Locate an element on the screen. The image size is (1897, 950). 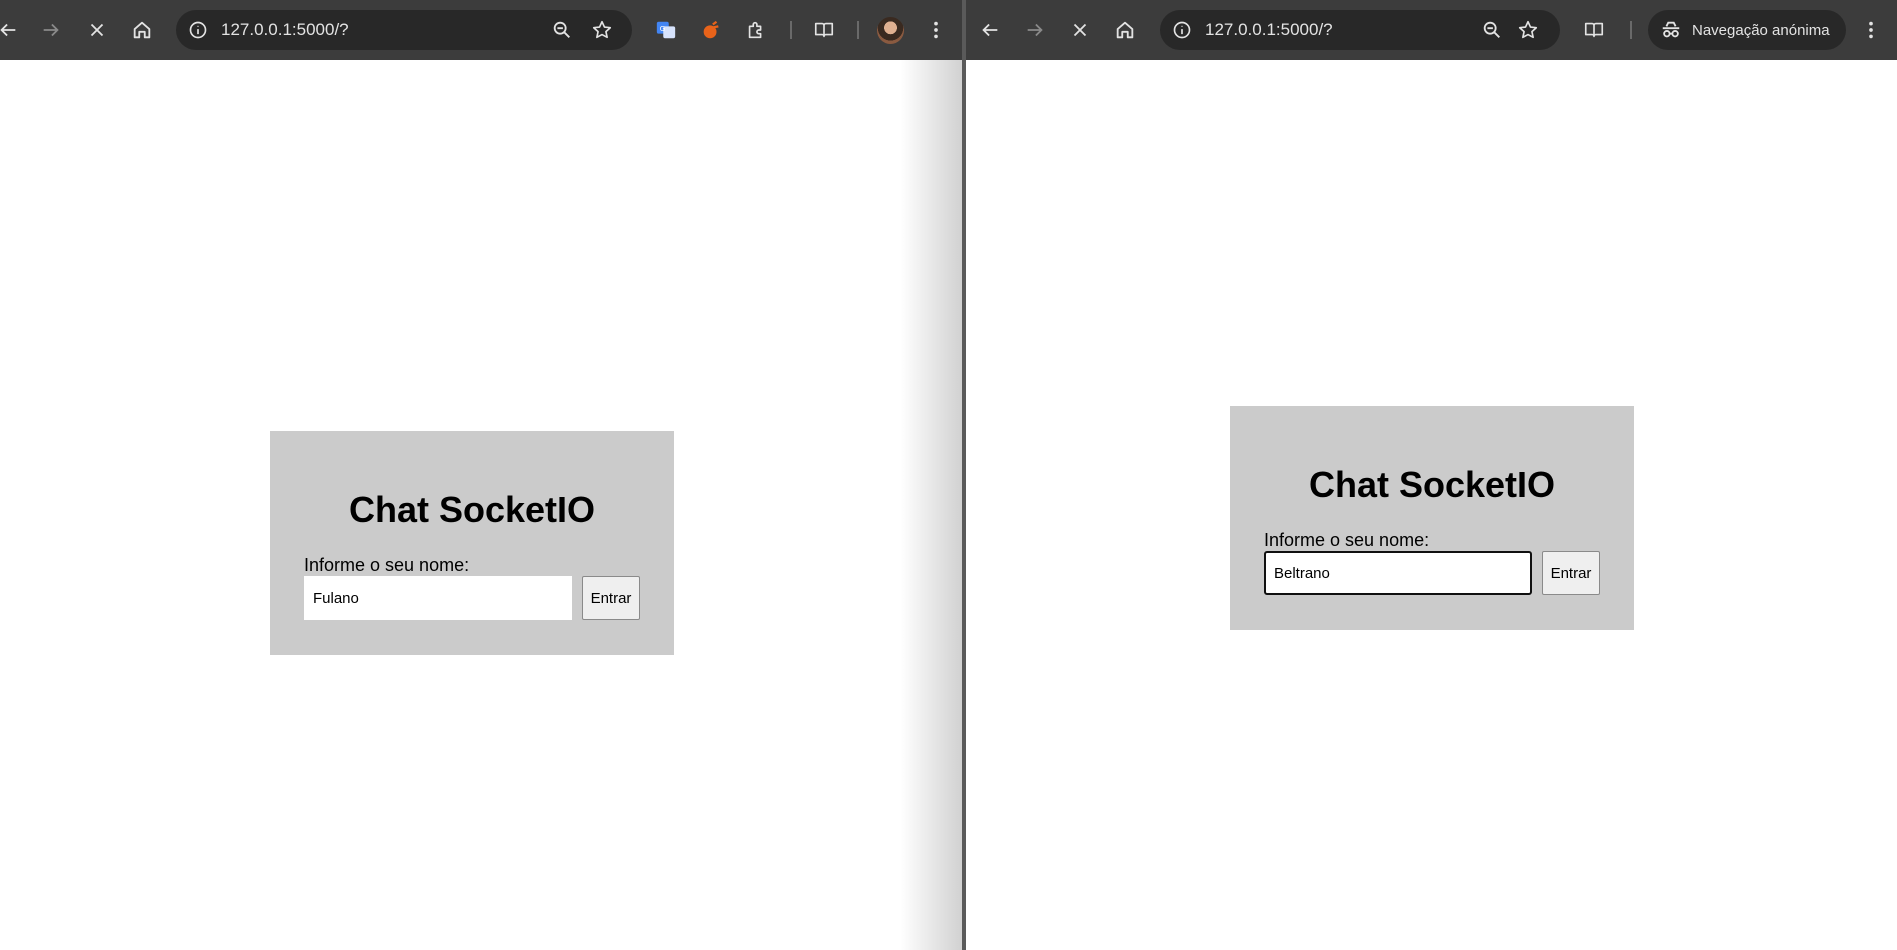
profile-avatar is located at coordinates (890, 30).